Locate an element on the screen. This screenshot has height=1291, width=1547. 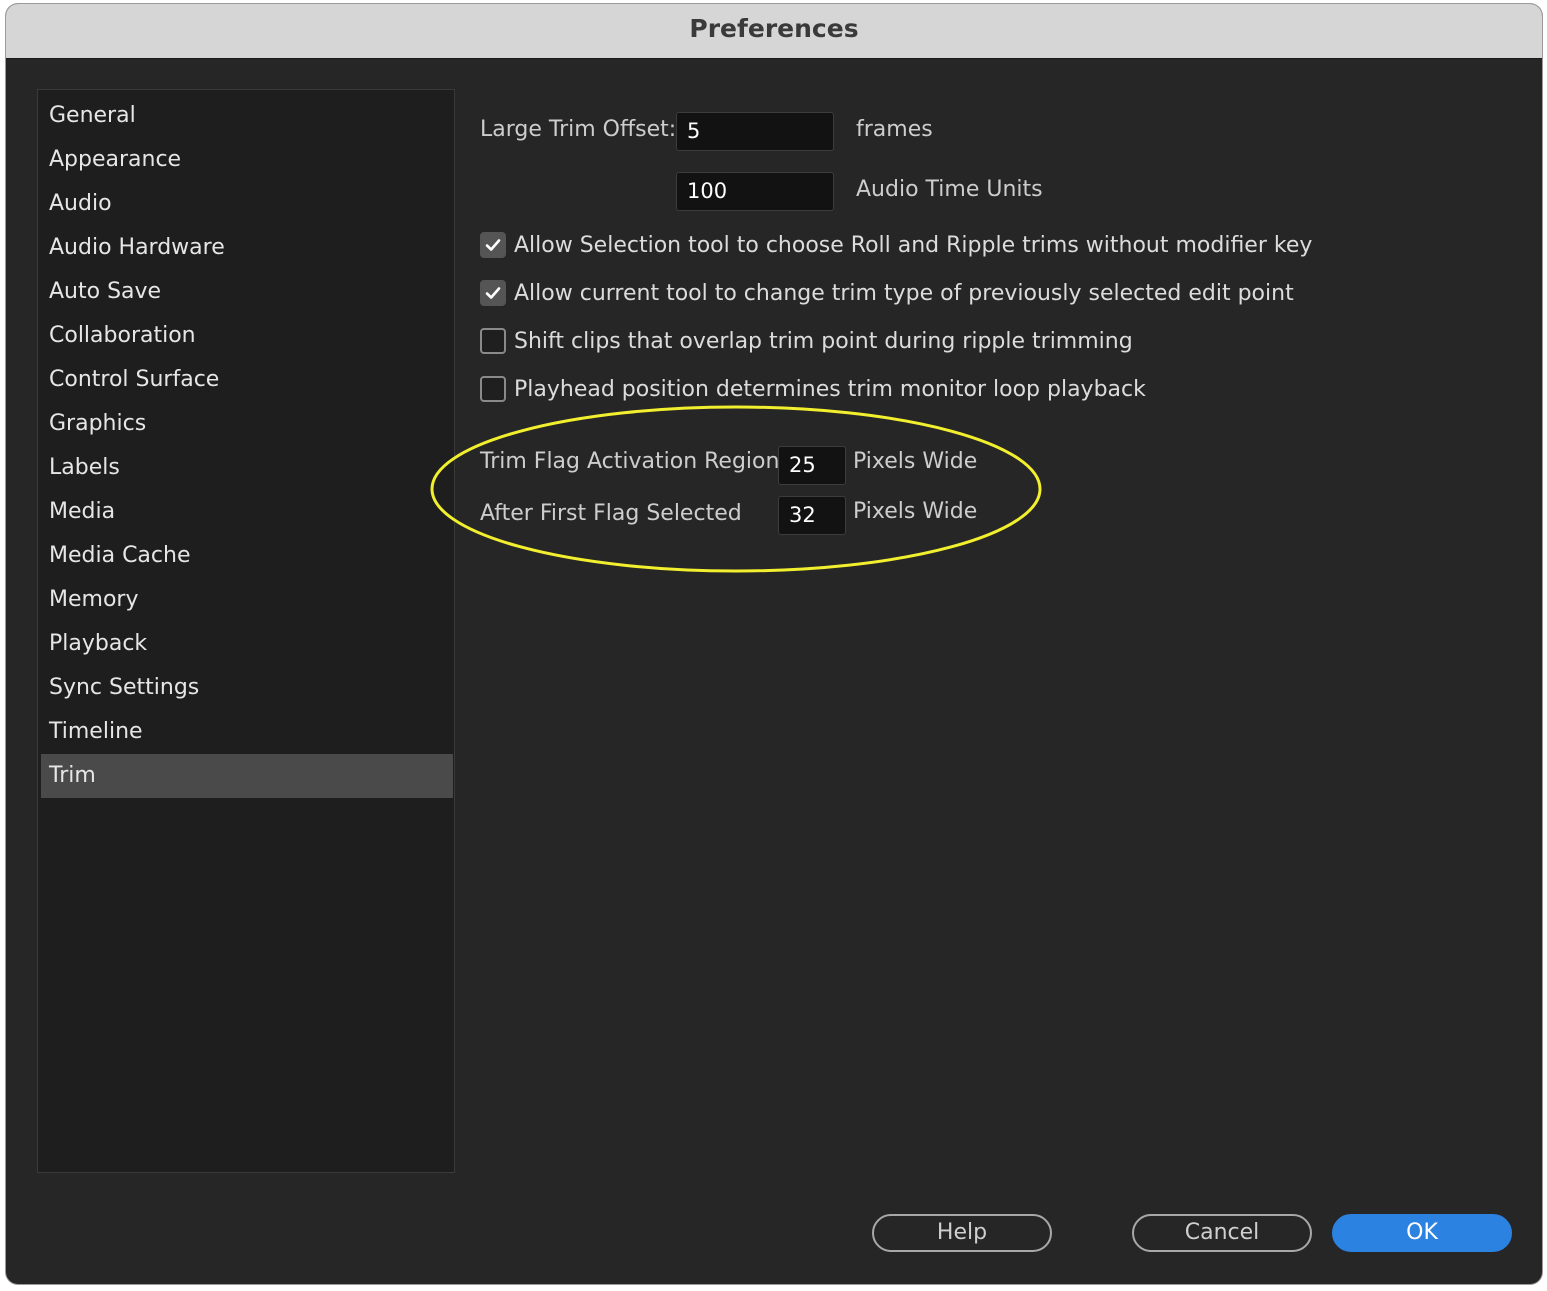
title-bar: Preferences is located at coordinates (774, 31).